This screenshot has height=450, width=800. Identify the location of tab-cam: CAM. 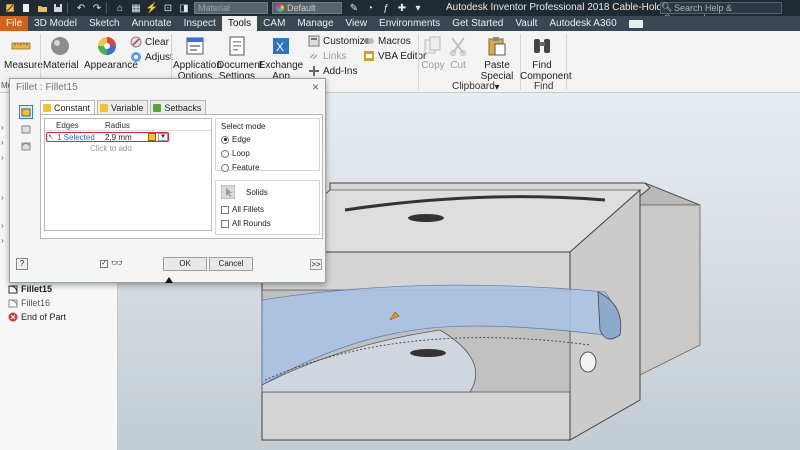
(274, 23).